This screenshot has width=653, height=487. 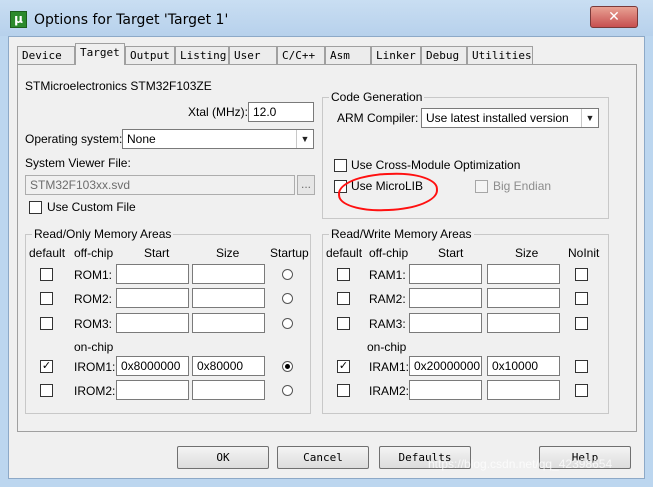 What do you see at coordinates (287, 274) in the screenshot?
I see `rom1-startup-radio` at bounding box center [287, 274].